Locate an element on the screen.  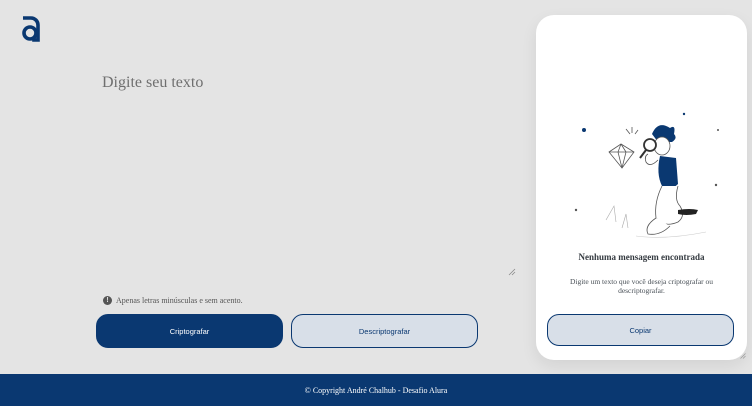
copy-button-label: Copiar is located at coordinates (640, 330).